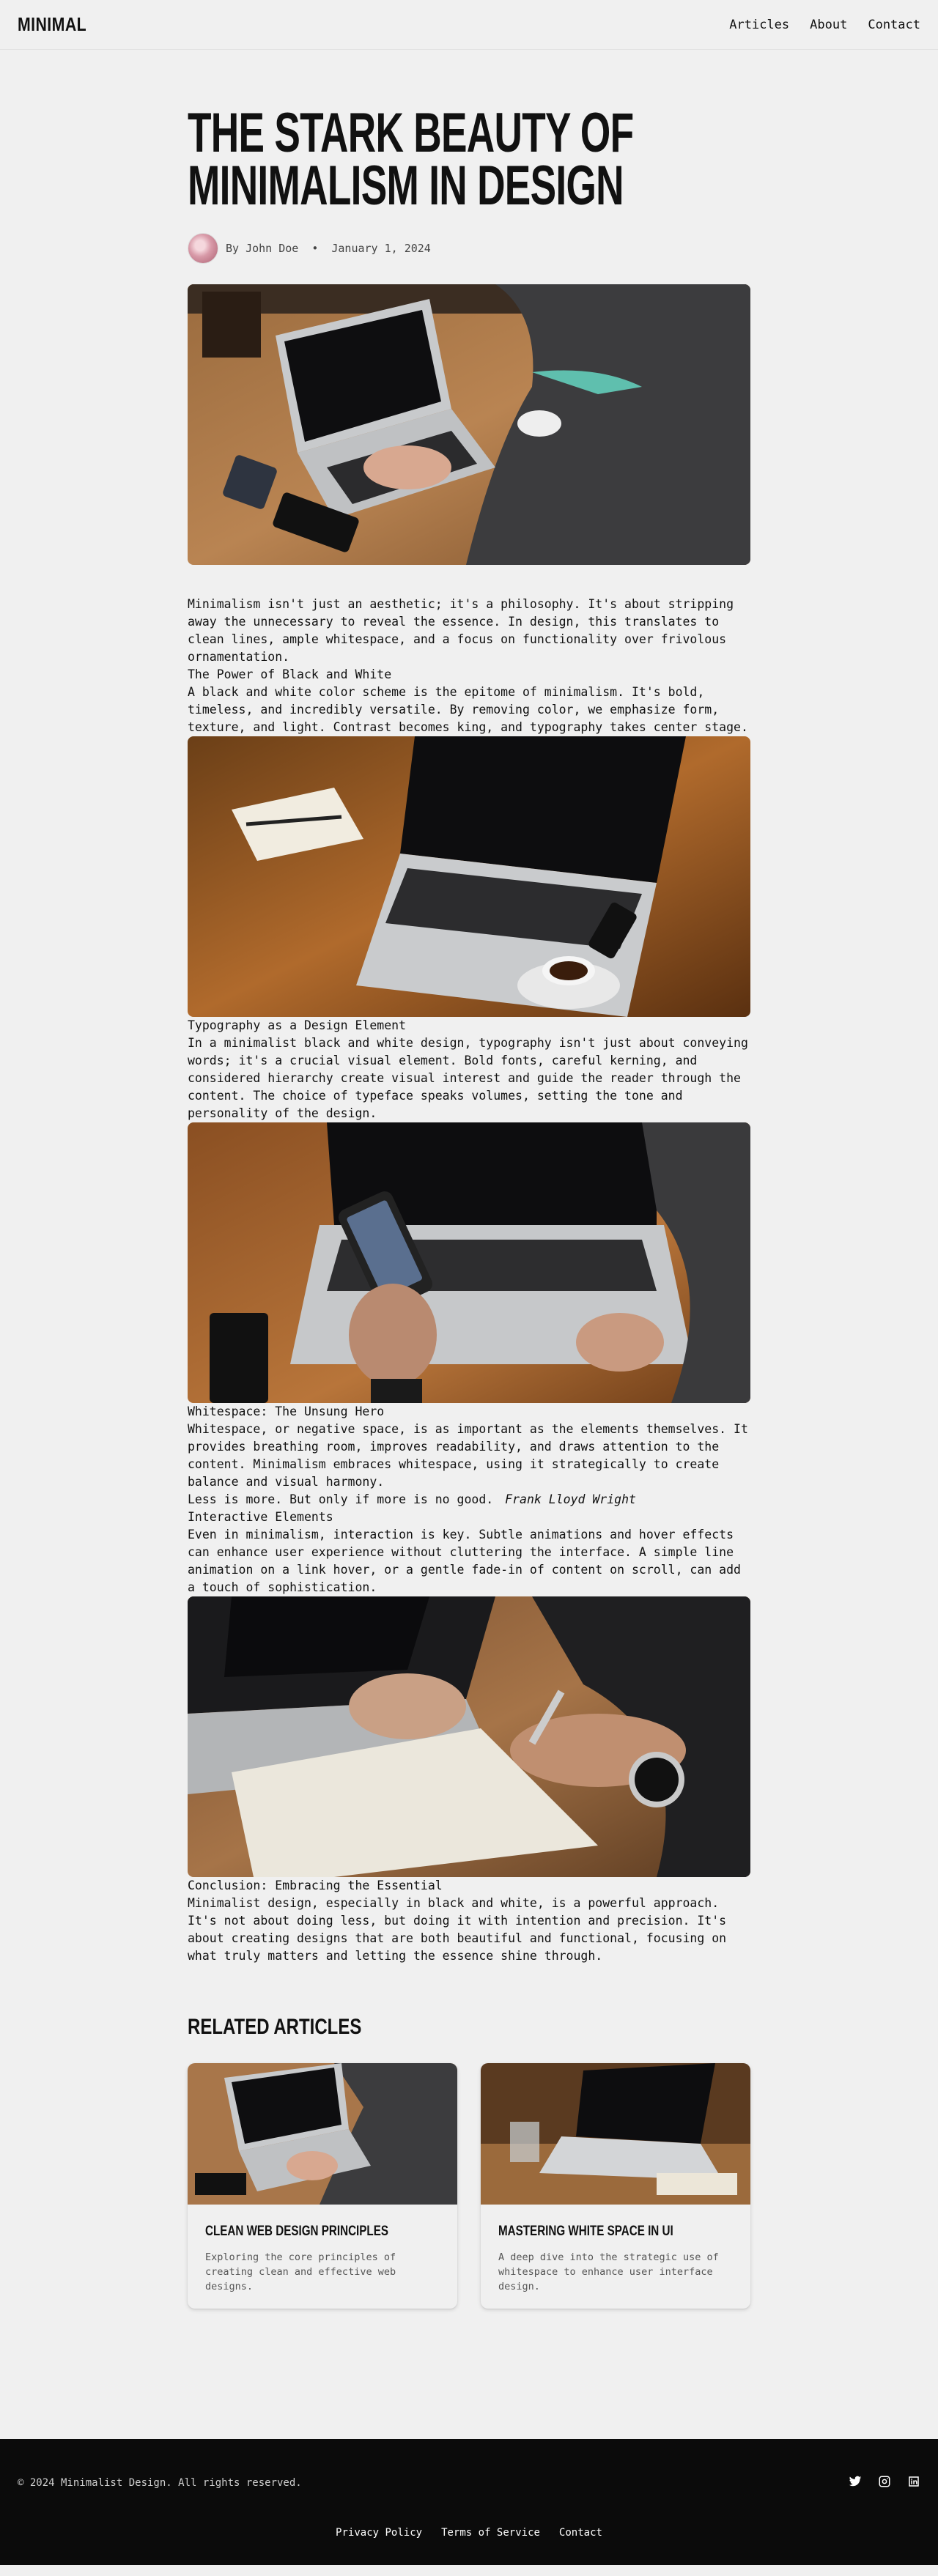  Describe the element at coordinates (580, 2533) in the screenshot. I see `footer-contact-link: Contact` at that location.